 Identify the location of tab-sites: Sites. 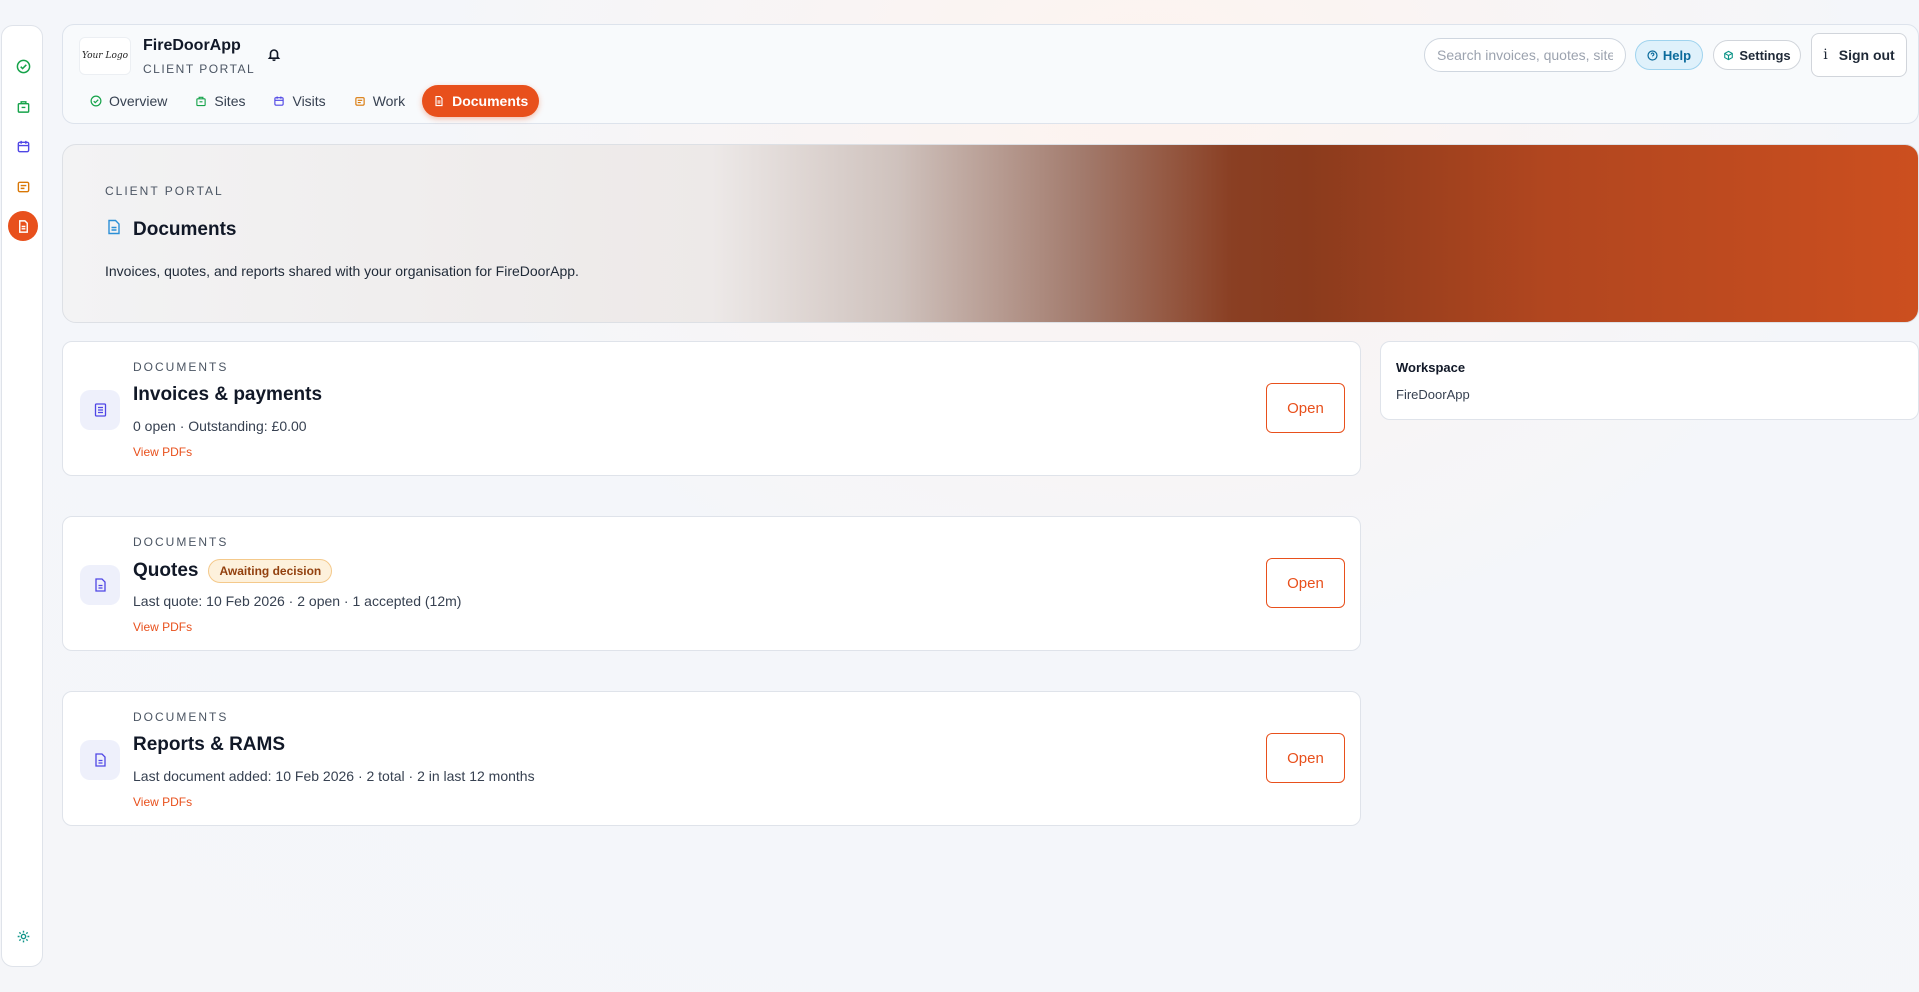
(220, 101).